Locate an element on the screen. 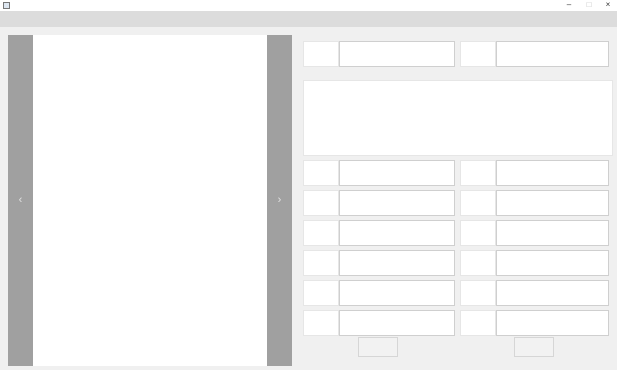 This screenshot has height=370, width=617. app-icon is located at coordinates (6, 5).